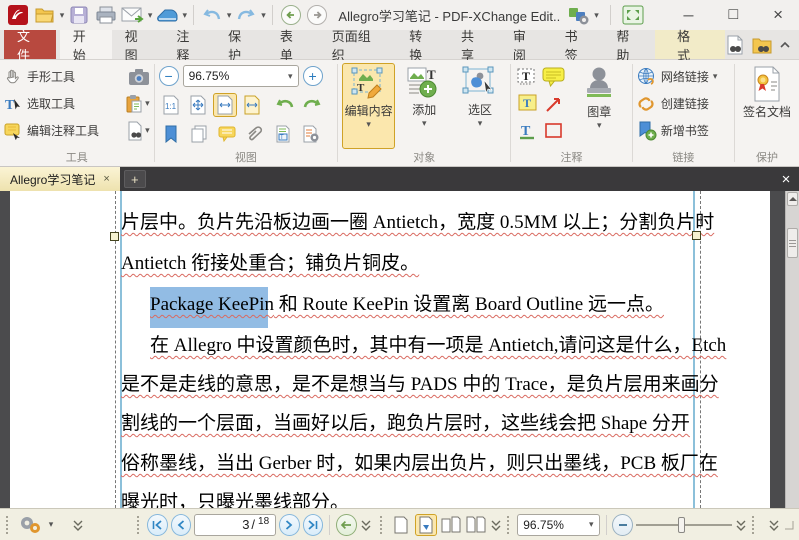 The width and height of the screenshot is (799, 540). What do you see at coordinates (212, 15) in the screenshot?
I see `undo-button` at bounding box center [212, 15].